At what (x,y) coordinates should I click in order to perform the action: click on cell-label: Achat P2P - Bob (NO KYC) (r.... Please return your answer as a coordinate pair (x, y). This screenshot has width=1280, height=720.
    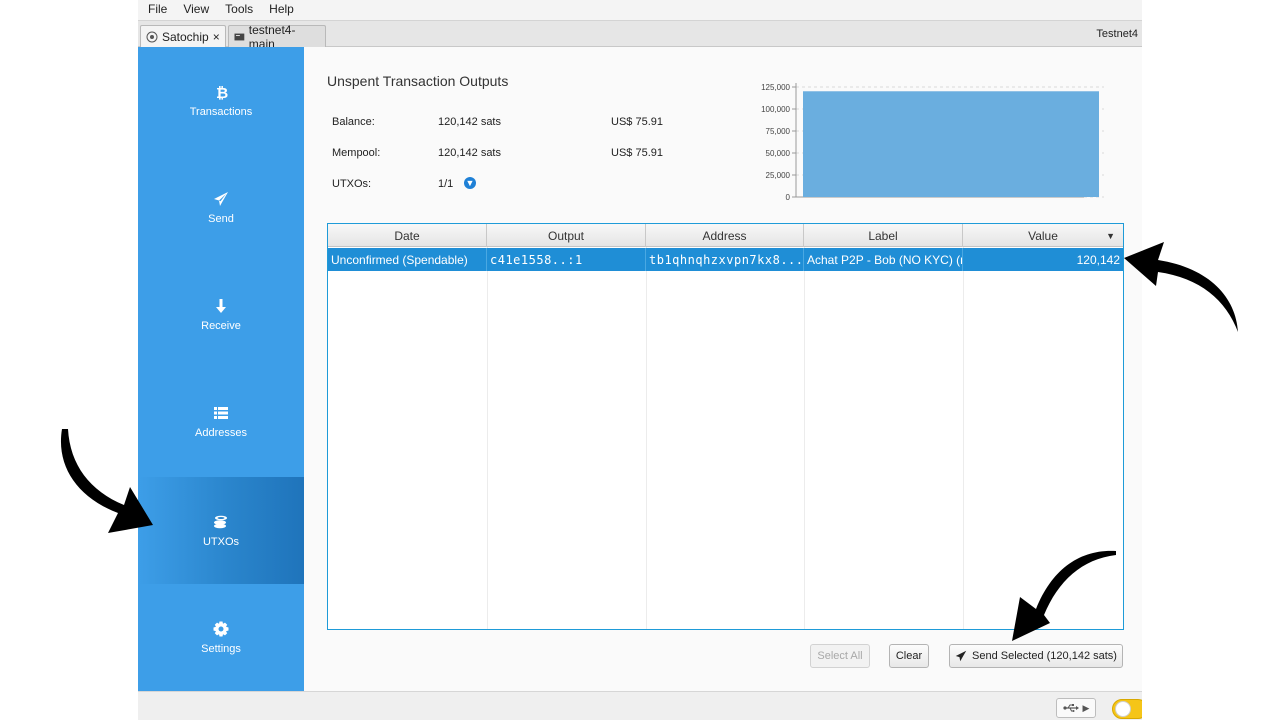
    Looking at the image, I should click on (883, 259).